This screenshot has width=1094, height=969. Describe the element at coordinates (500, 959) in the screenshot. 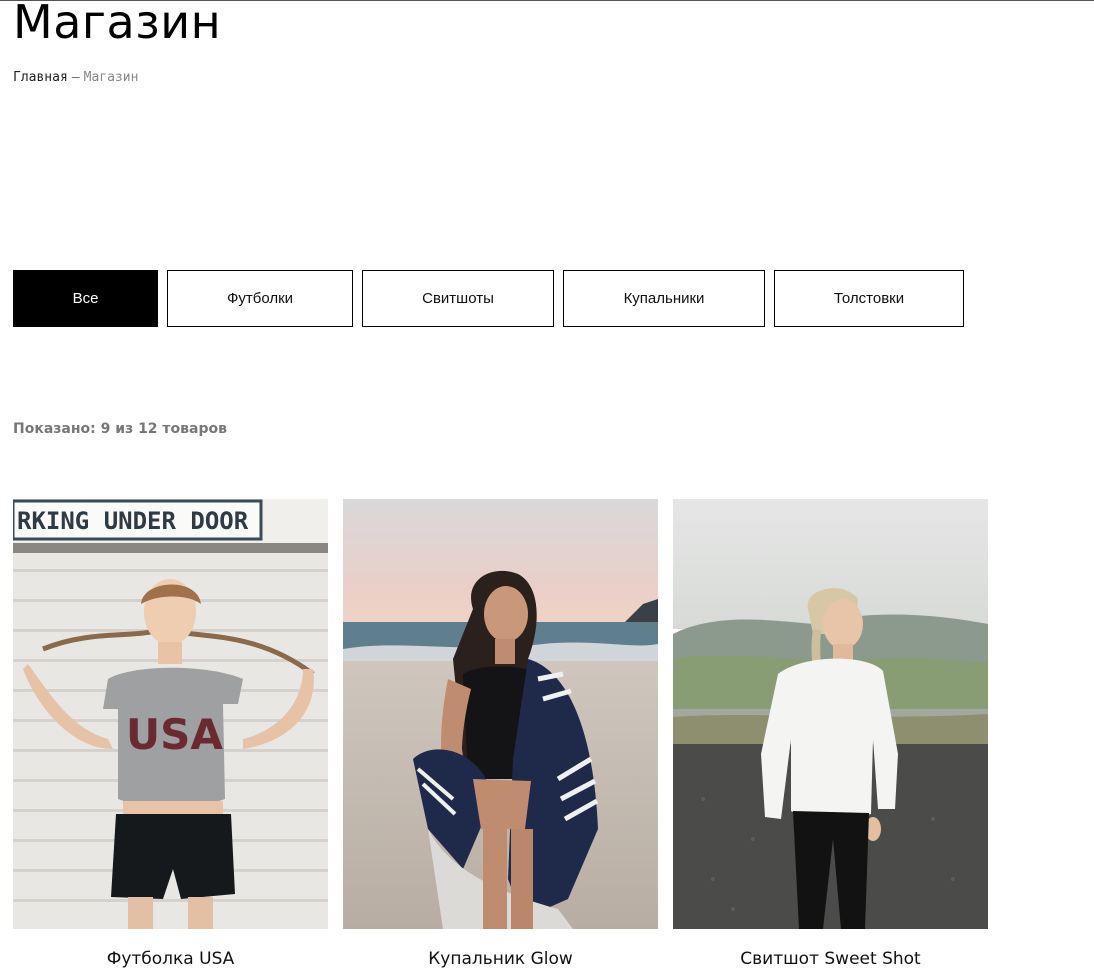

I see `product-name: Купальник Glow` at that location.